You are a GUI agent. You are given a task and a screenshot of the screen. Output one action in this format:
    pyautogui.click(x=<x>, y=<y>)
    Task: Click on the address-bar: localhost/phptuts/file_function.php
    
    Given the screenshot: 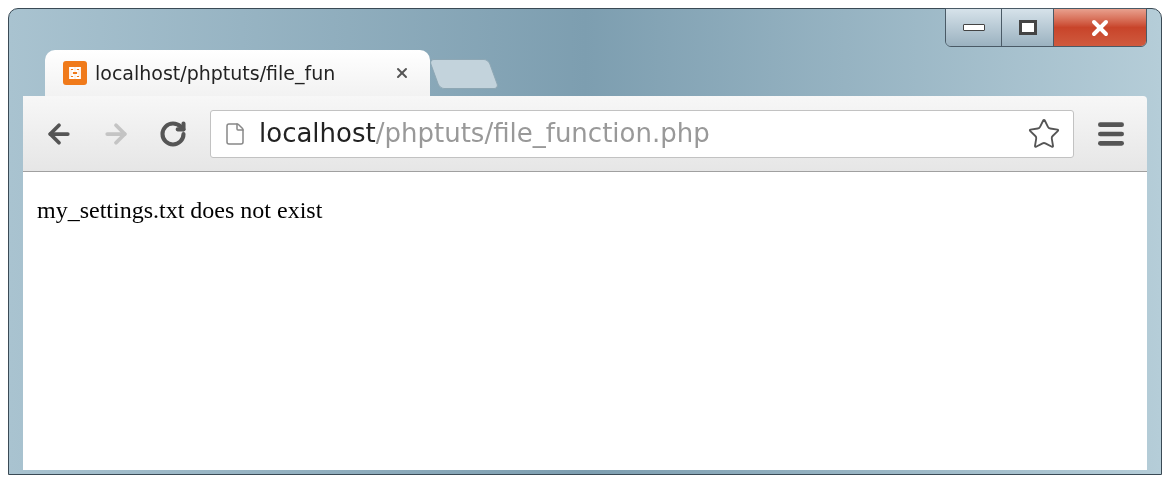 What is the action you would take?
    pyautogui.click(x=642, y=133)
    